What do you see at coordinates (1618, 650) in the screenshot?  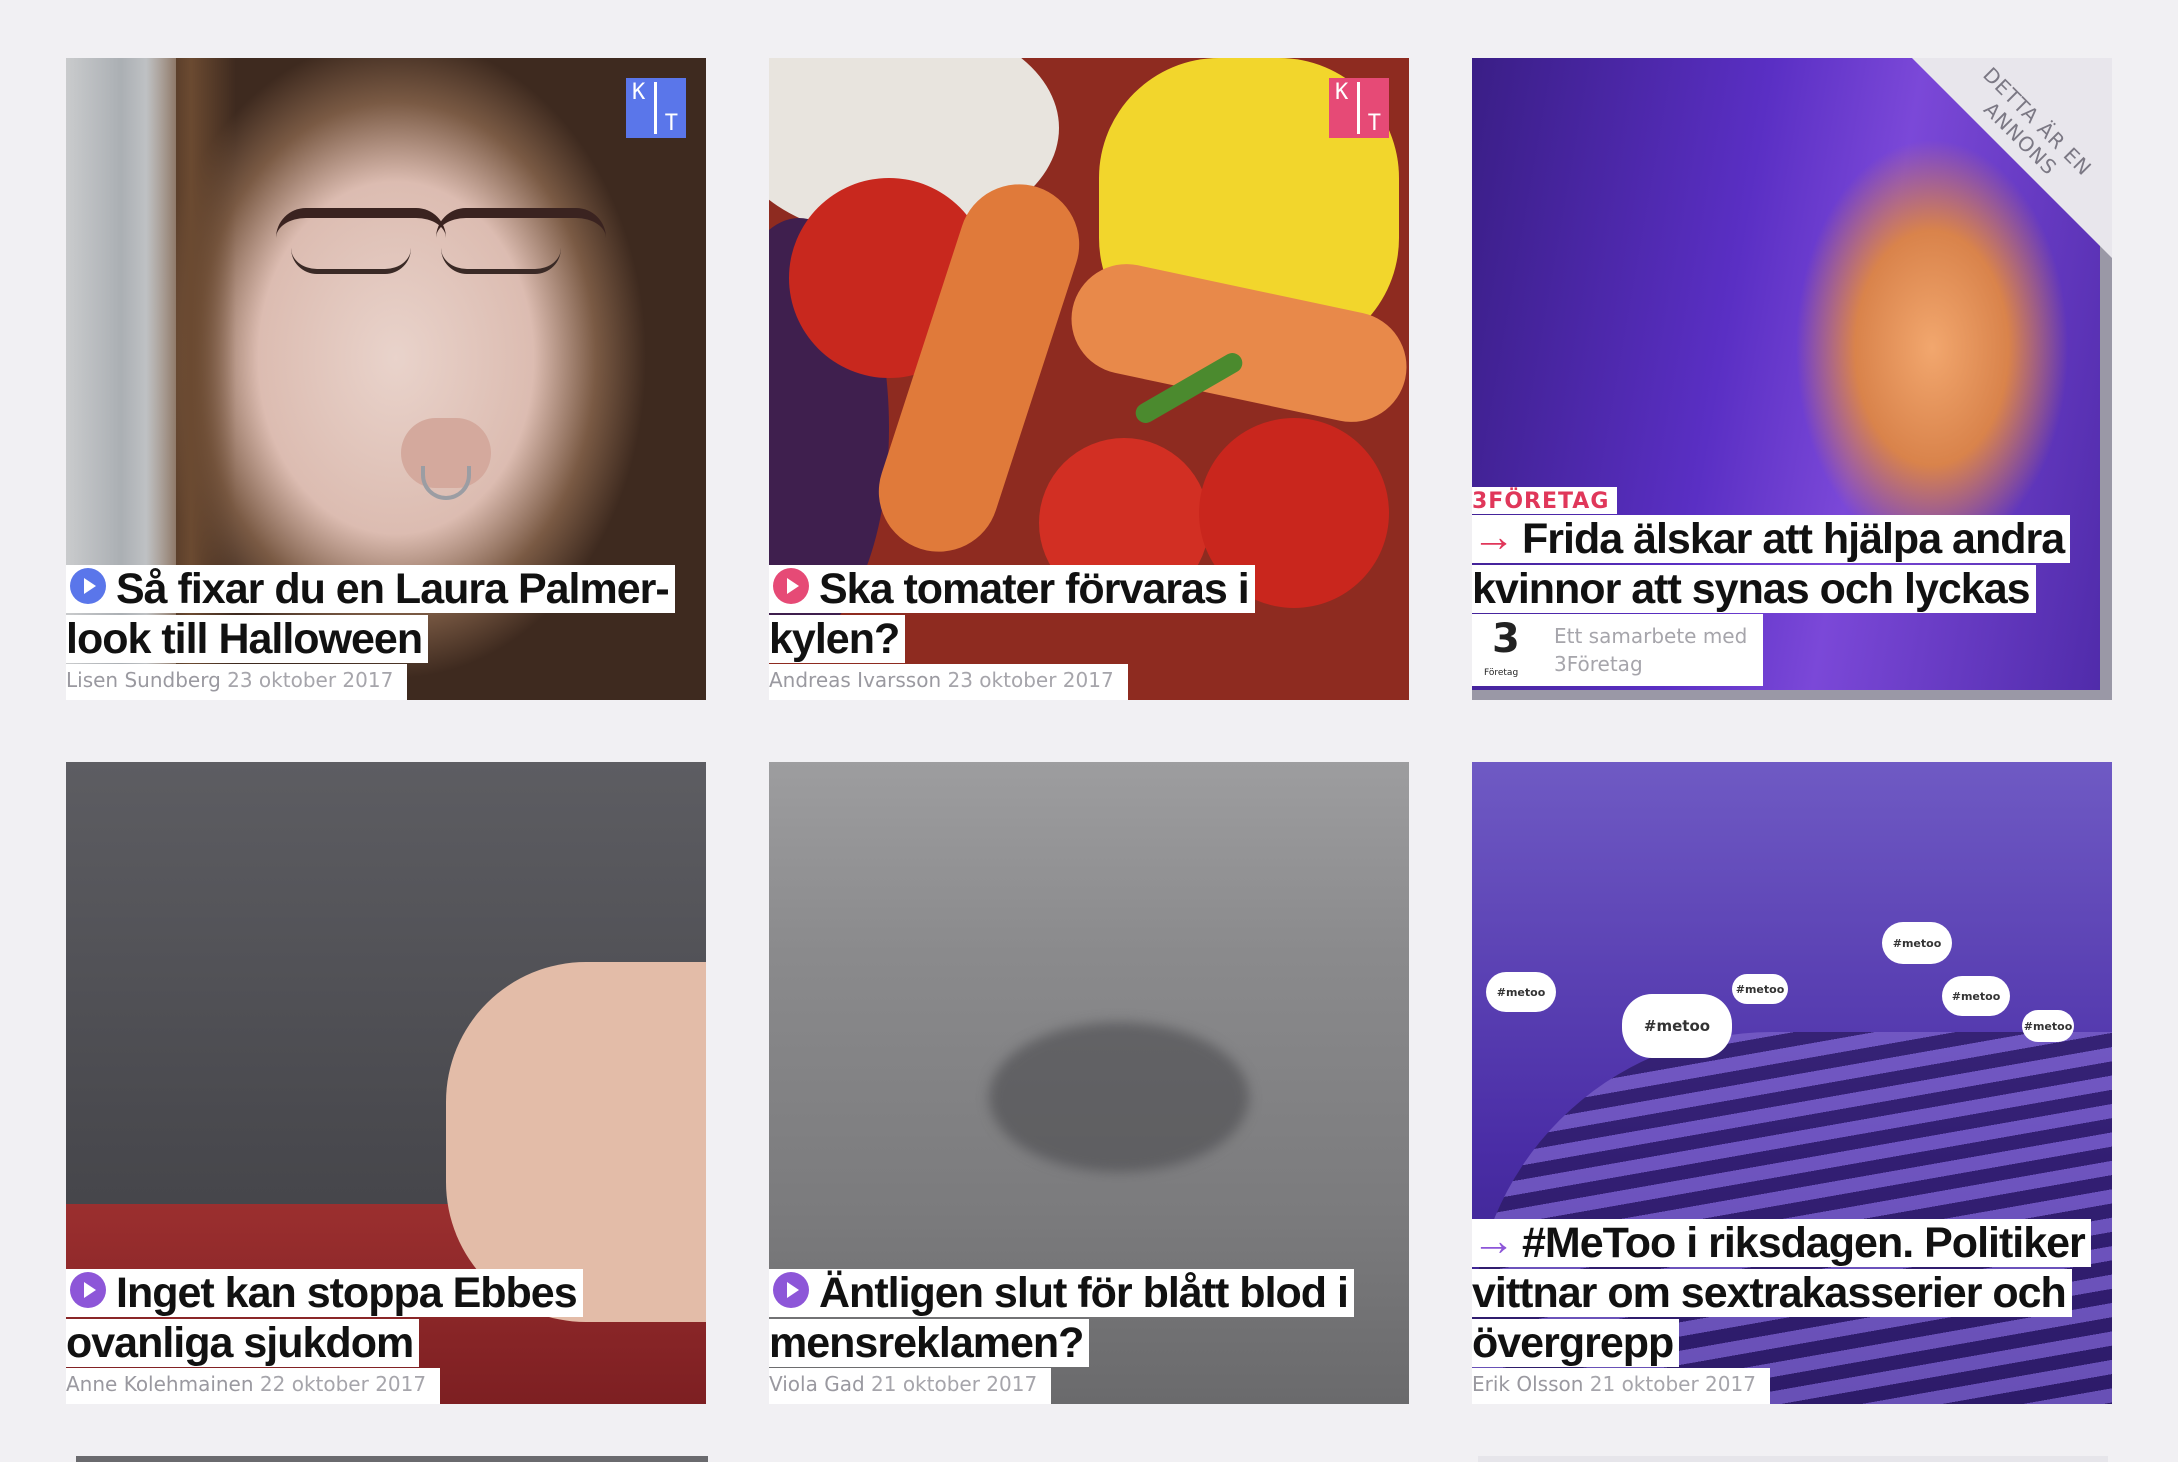 I see `sponsor-box: 3 Företag Ett samarbete med 3Företag` at bounding box center [1618, 650].